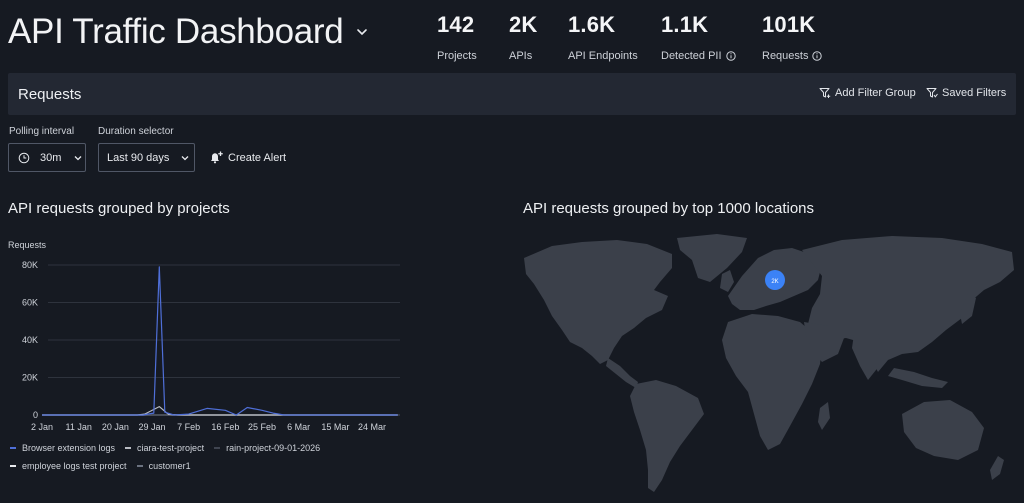  Describe the element at coordinates (974, 93) in the screenshot. I see `saved-filters-label: Saved Filters` at that location.